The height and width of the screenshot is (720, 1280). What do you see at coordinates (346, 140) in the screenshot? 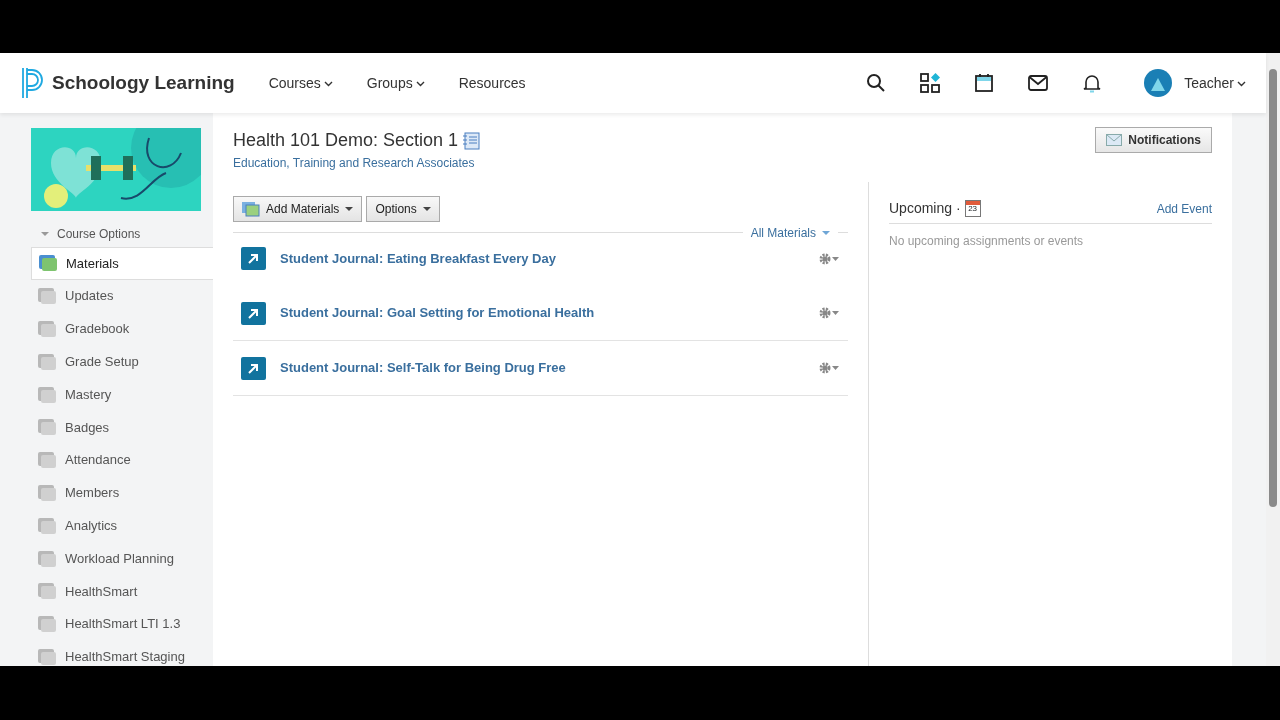
I see `course-title: Health 101 Demo: Section 1` at bounding box center [346, 140].